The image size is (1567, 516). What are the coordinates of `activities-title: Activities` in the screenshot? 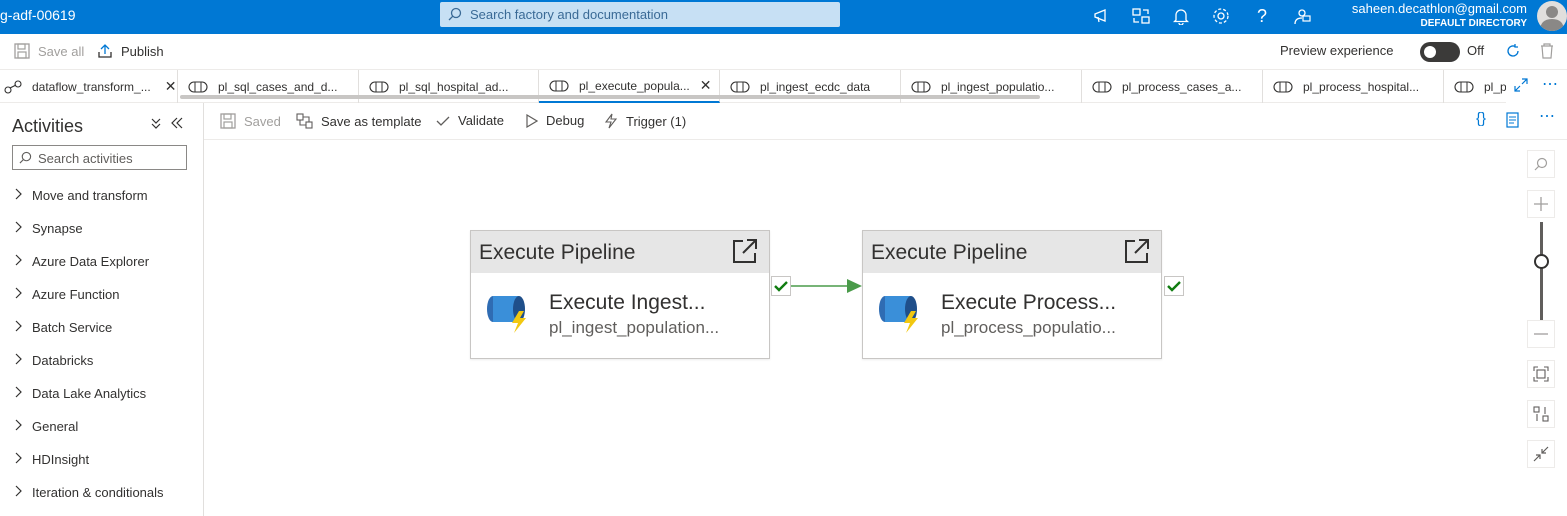 It's located at (48, 126).